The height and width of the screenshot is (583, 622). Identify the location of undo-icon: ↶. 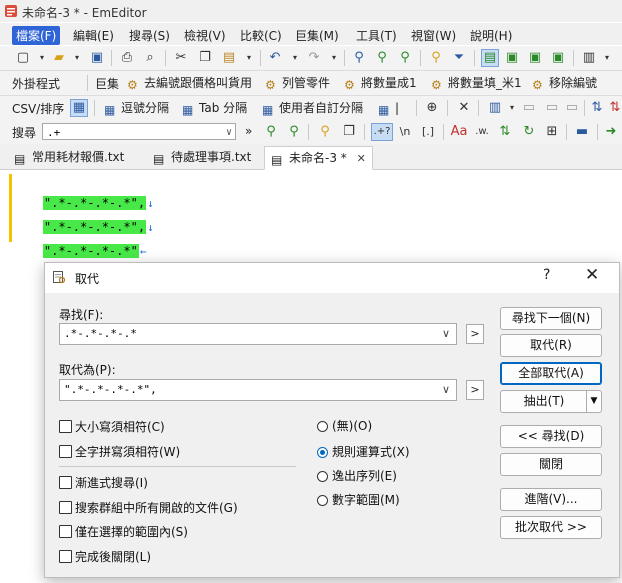
(275, 58).